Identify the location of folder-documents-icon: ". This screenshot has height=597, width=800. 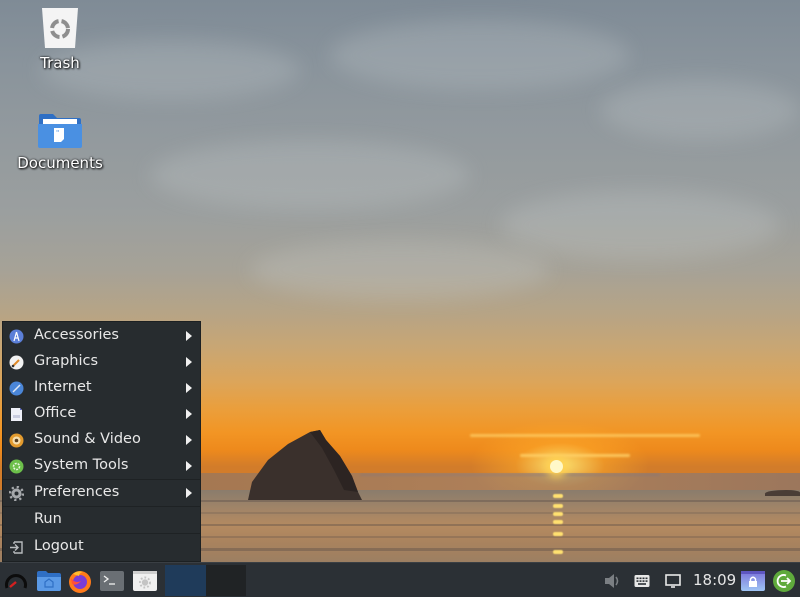
(60, 131).